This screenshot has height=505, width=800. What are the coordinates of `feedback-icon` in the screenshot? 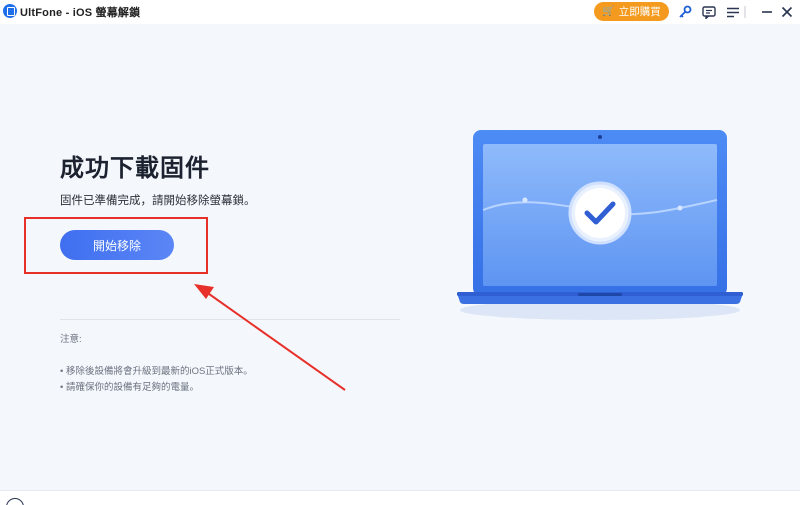 It's located at (709, 12).